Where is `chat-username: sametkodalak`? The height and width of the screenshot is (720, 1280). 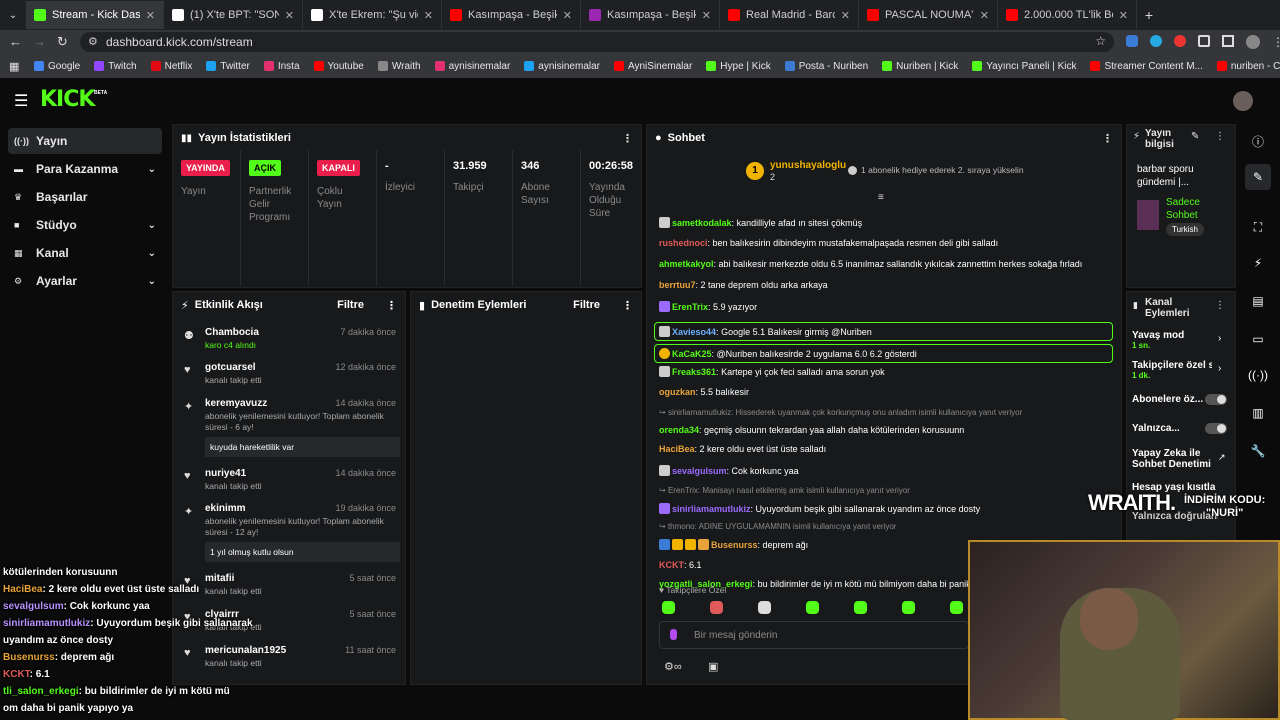
chat-username: sametkodalak is located at coordinates (702, 223).